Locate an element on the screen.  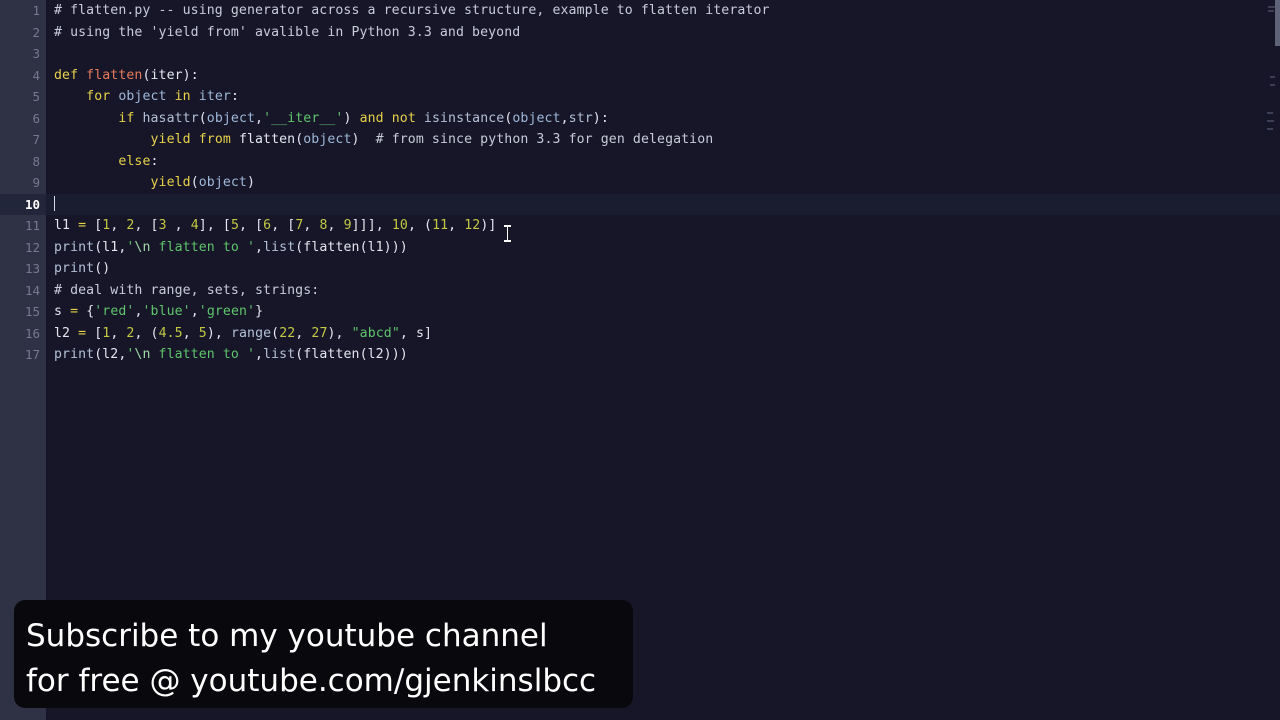
line-number-label: 4 is located at coordinates (36, 75).